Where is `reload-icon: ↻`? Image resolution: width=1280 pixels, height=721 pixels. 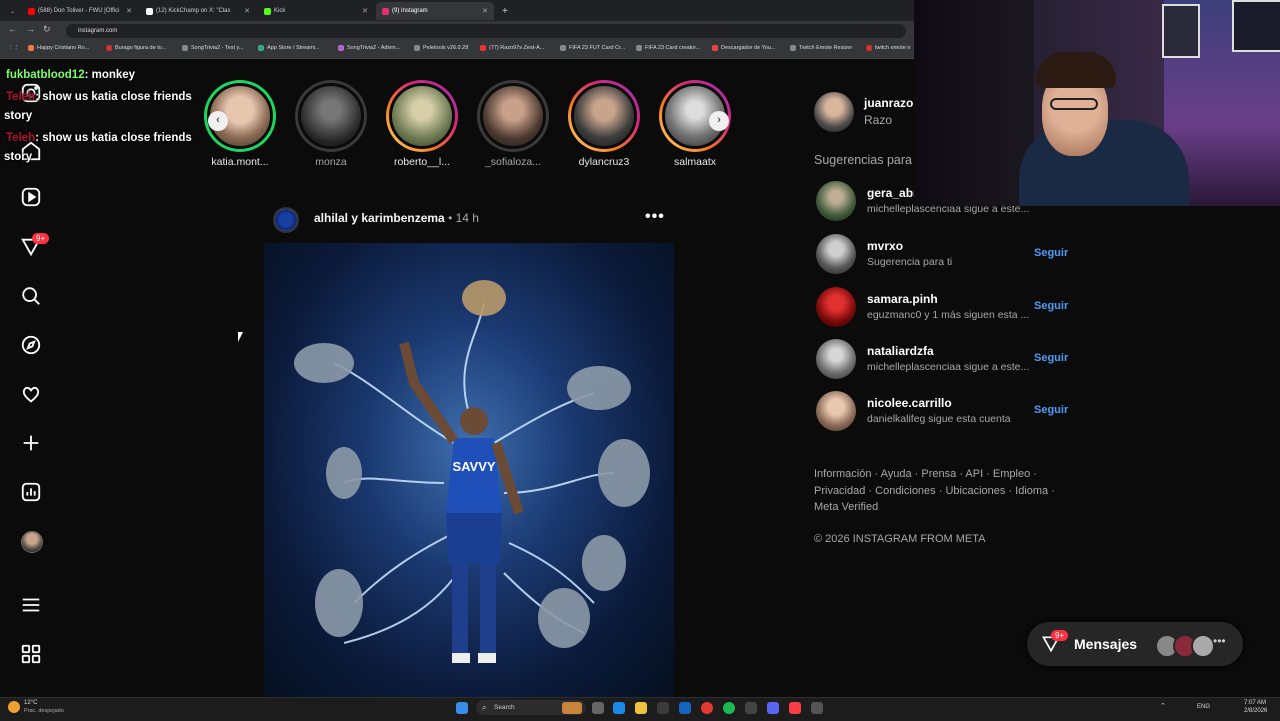 reload-icon: ↻ is located at coordinates (47, 29).